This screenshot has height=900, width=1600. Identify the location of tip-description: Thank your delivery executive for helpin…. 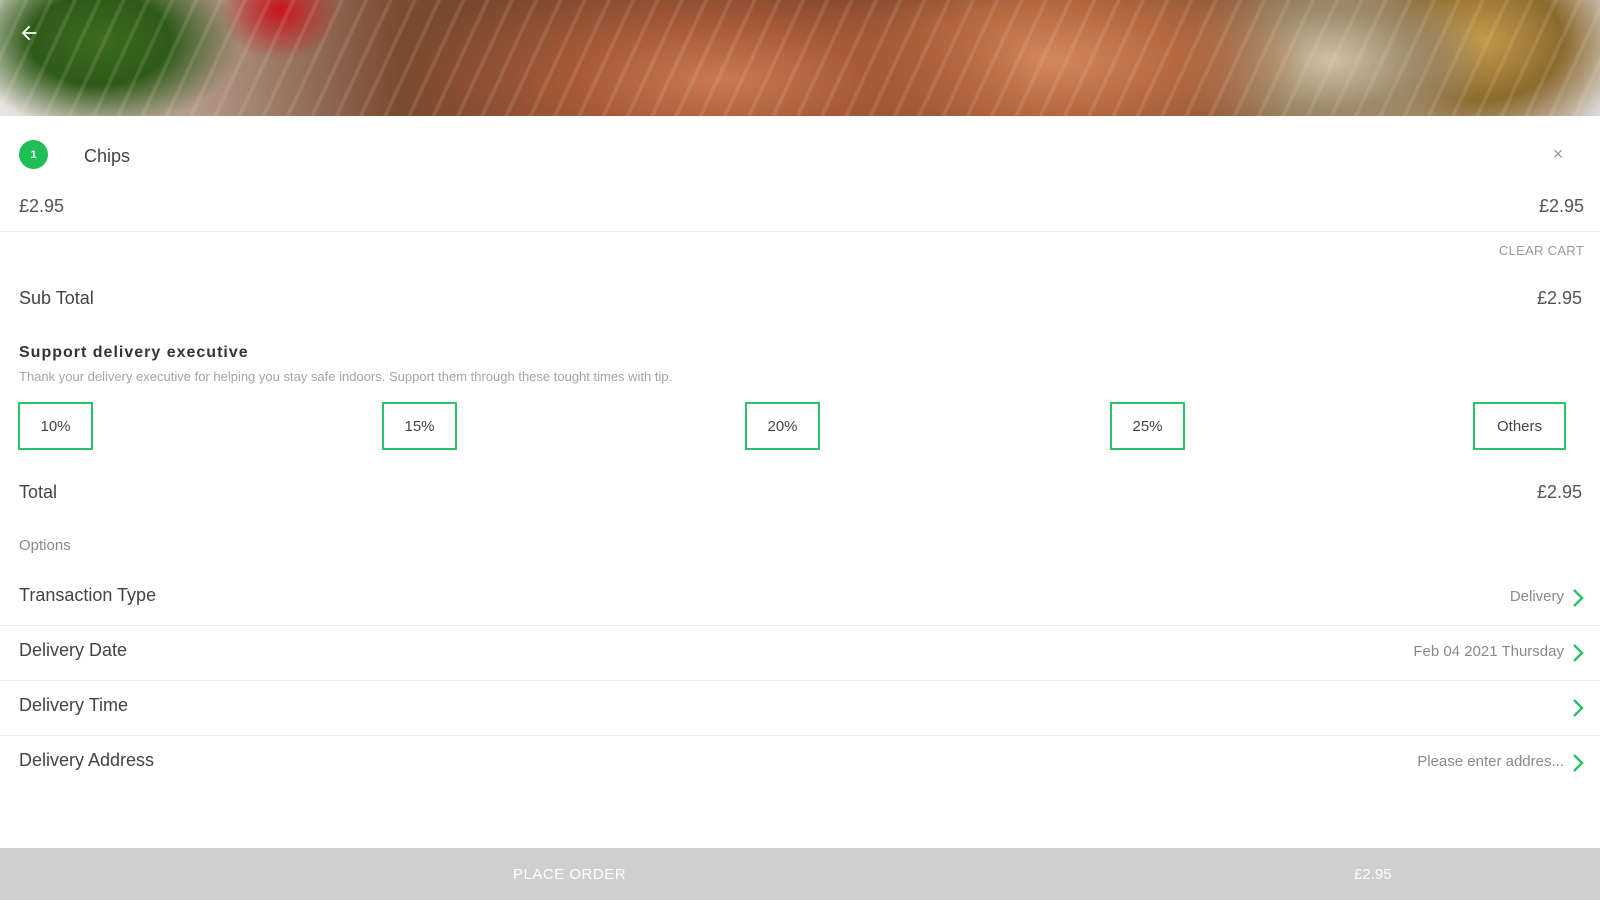
(346, 376).